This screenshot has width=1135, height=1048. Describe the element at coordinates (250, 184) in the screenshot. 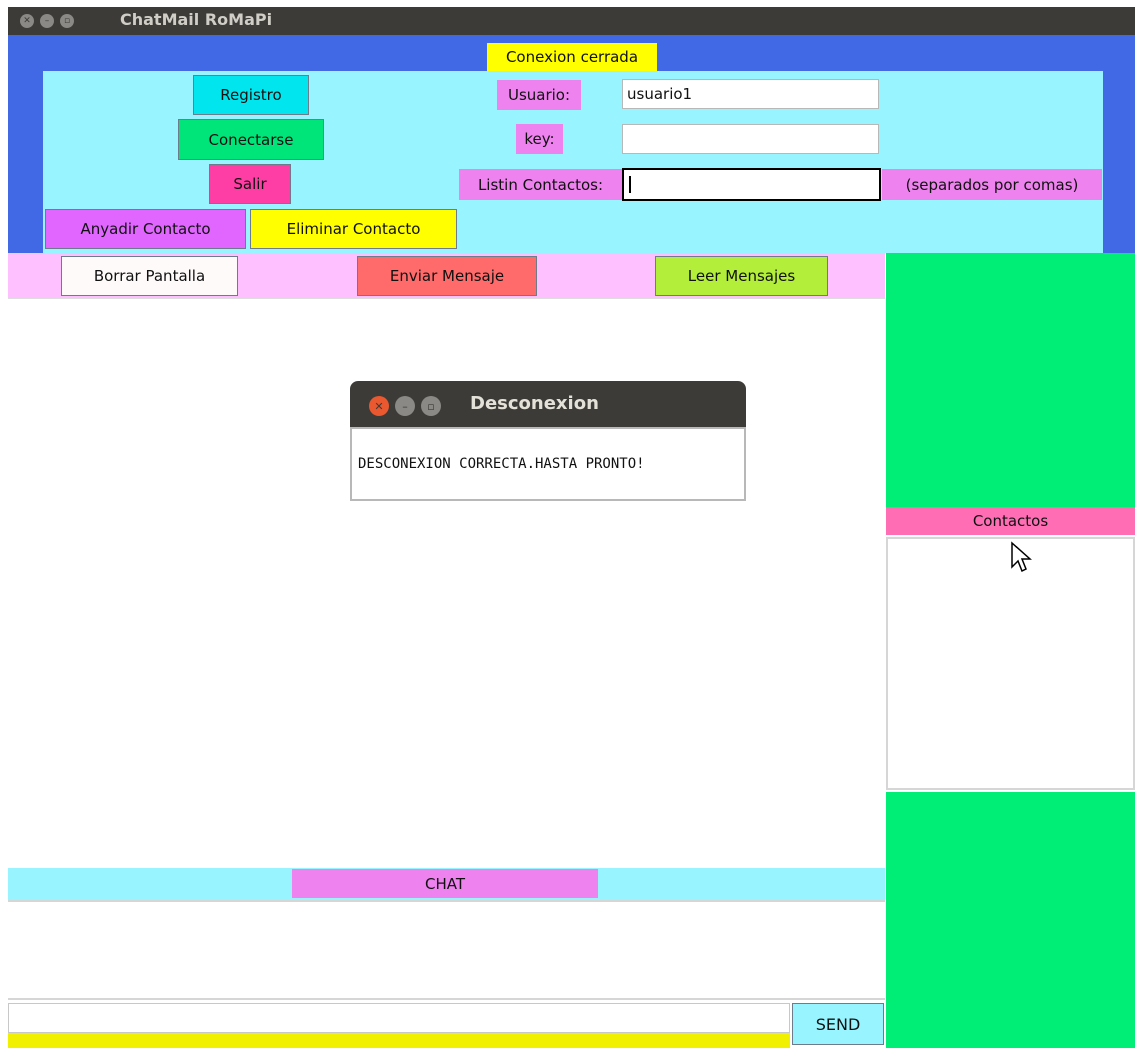

I see `salir-button: Salir` at that location.